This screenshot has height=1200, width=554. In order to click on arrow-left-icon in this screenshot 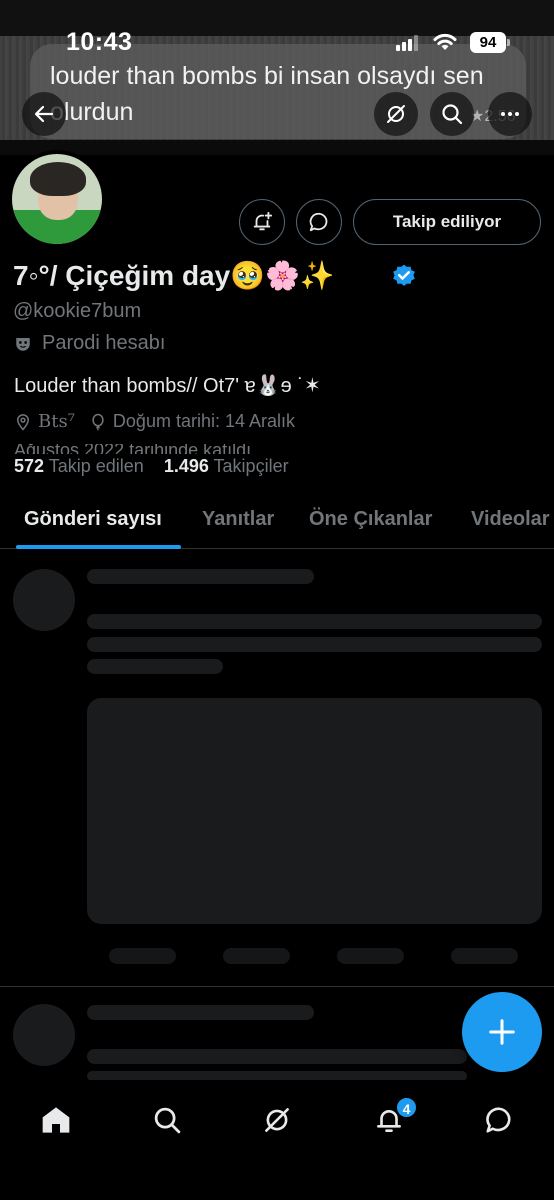, I will do `click(44, 114)`.